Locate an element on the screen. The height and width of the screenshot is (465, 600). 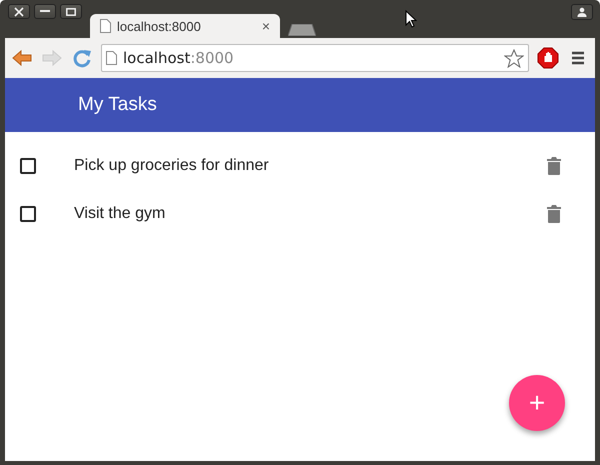
minimize-button is located at coordinates (45, 11).